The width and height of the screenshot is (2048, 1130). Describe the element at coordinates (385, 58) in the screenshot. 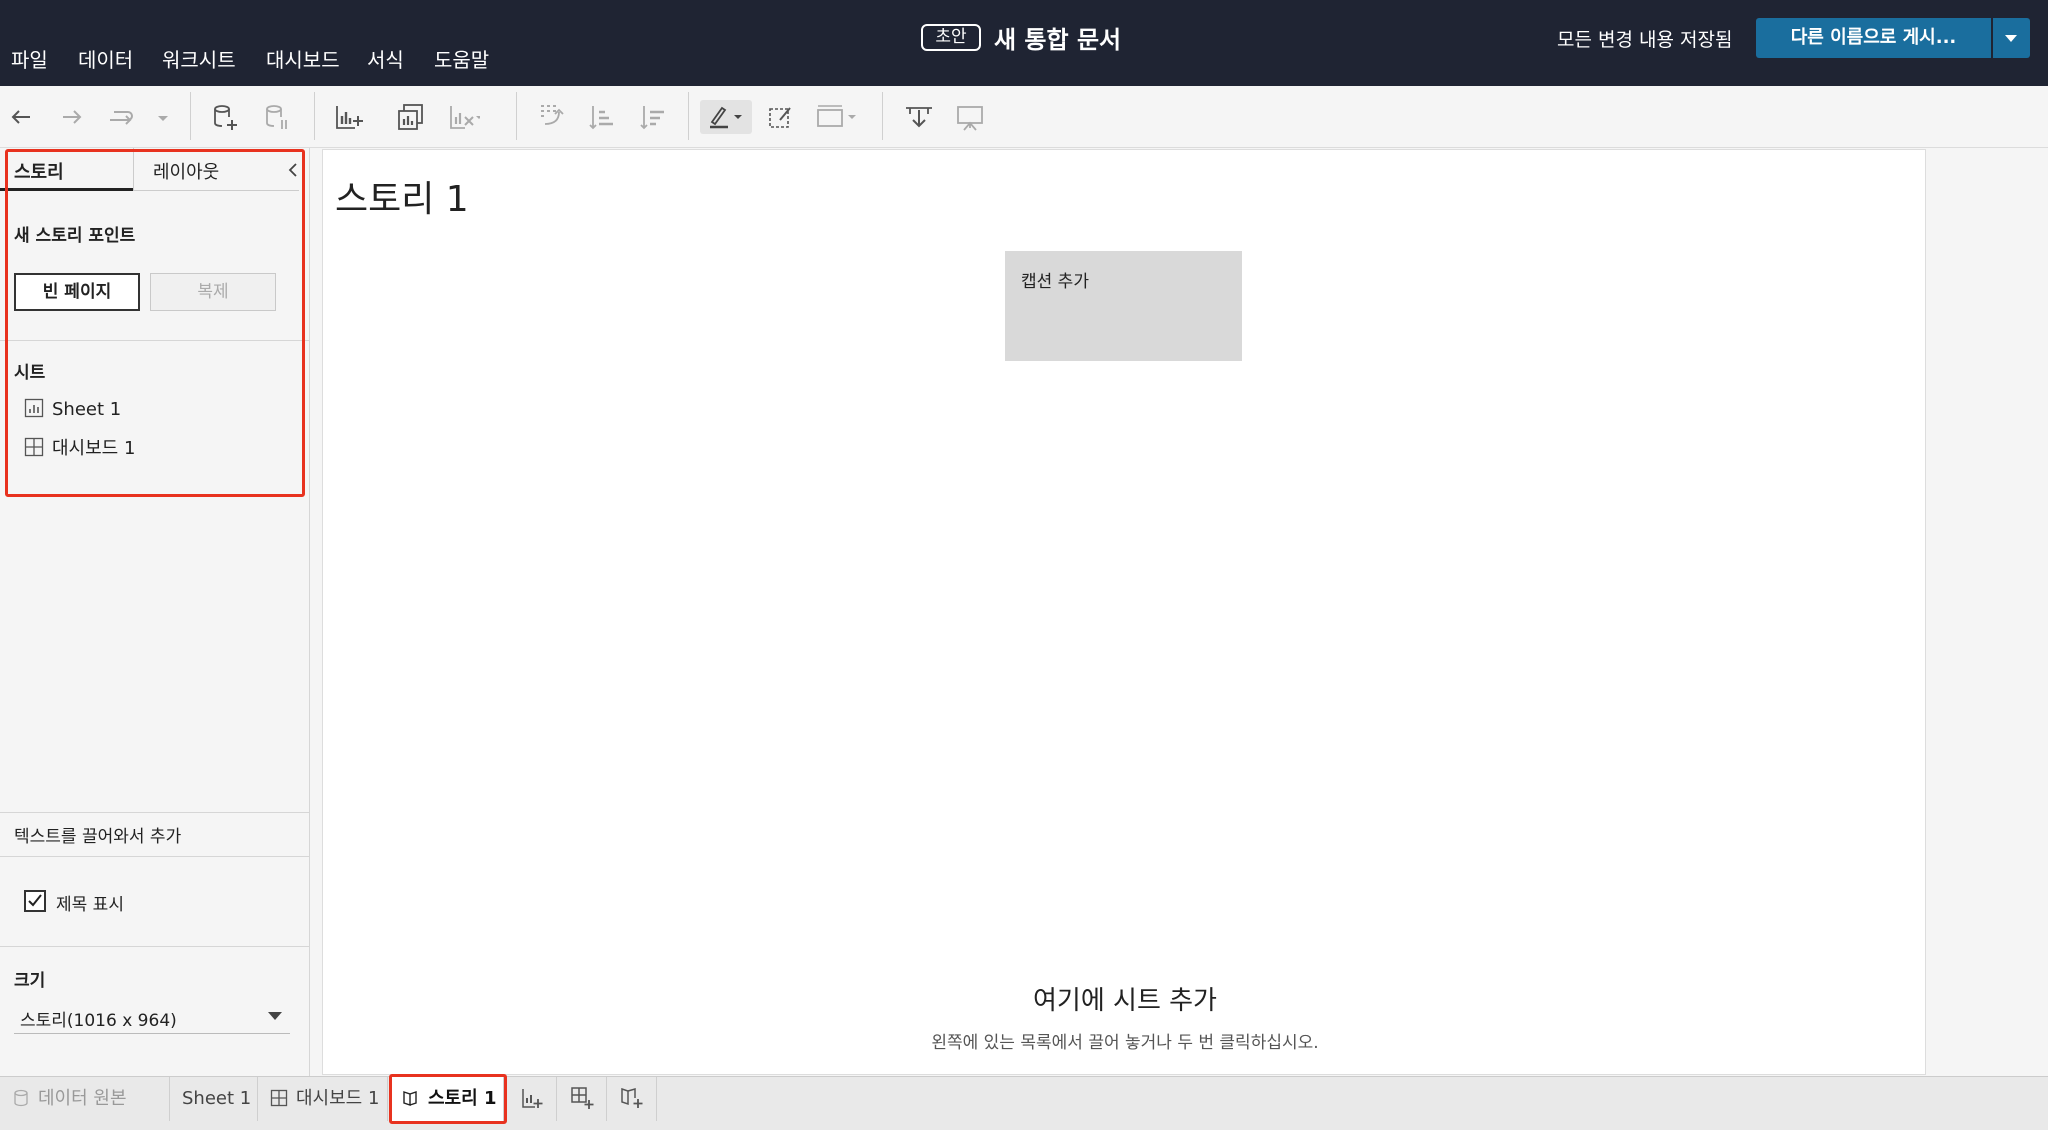

I see `menu-format: 서식` at that location.